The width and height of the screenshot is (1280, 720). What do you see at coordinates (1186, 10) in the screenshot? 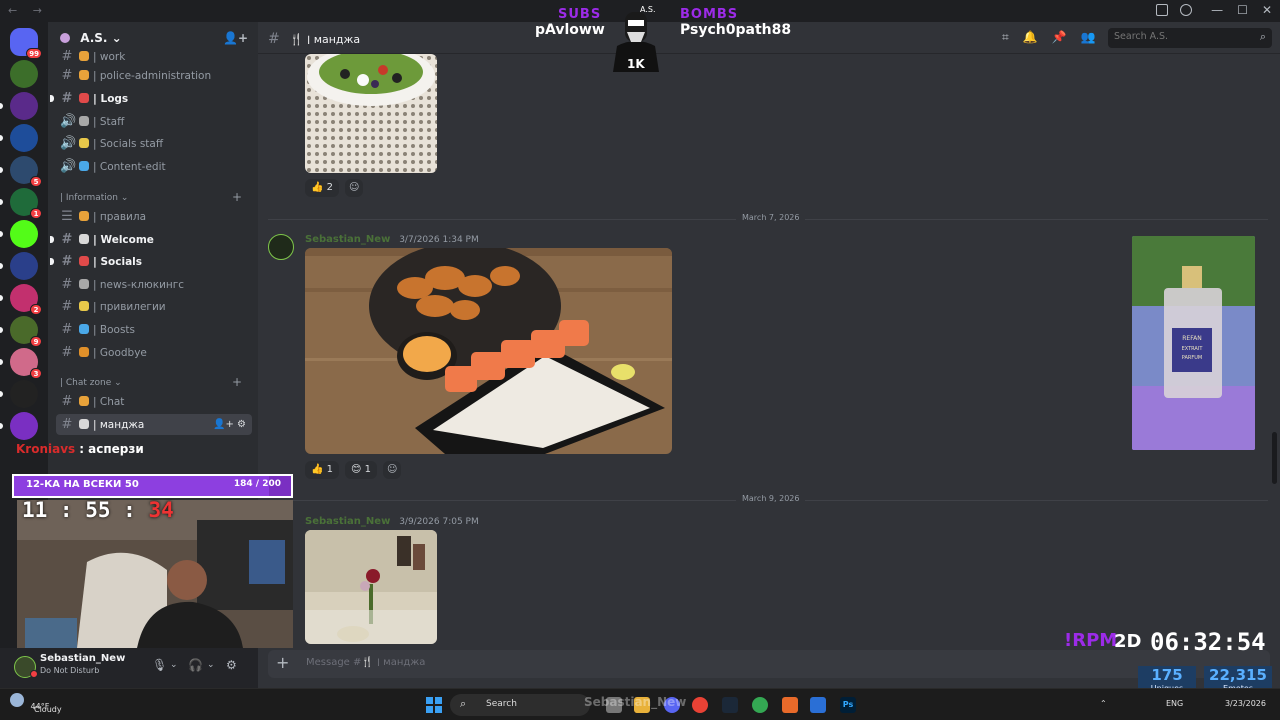
I see `help-icon` at bounding box center [1186, 10].